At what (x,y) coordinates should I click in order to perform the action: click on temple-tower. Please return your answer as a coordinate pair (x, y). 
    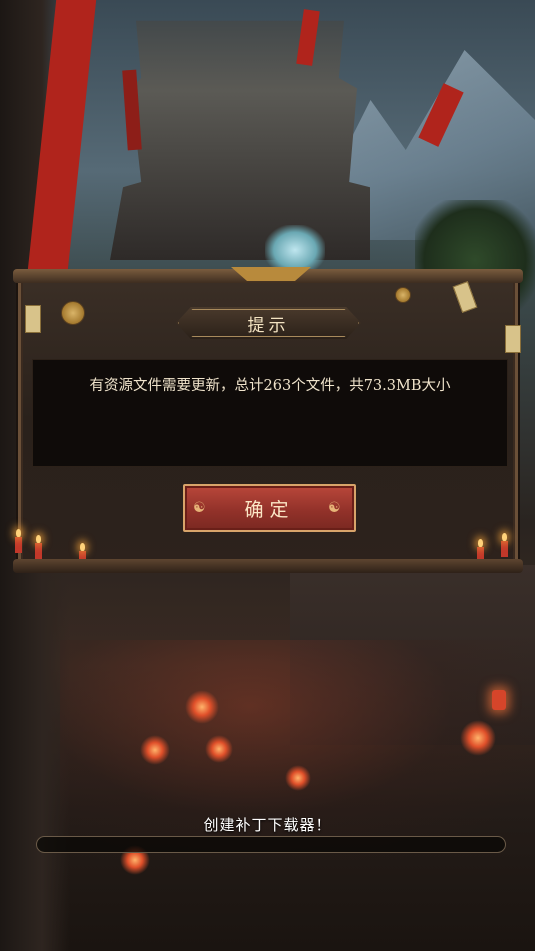
    Looking at the image, I should click on (240, 140).